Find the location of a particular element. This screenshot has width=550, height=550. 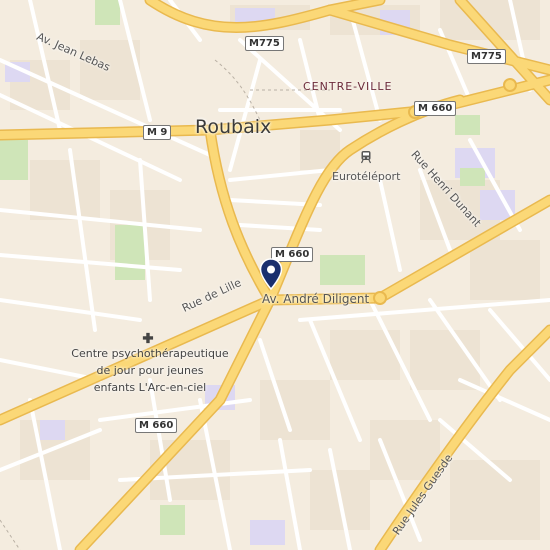

road-shield-m660-south: M 660 is located at coordinates (156, 425).